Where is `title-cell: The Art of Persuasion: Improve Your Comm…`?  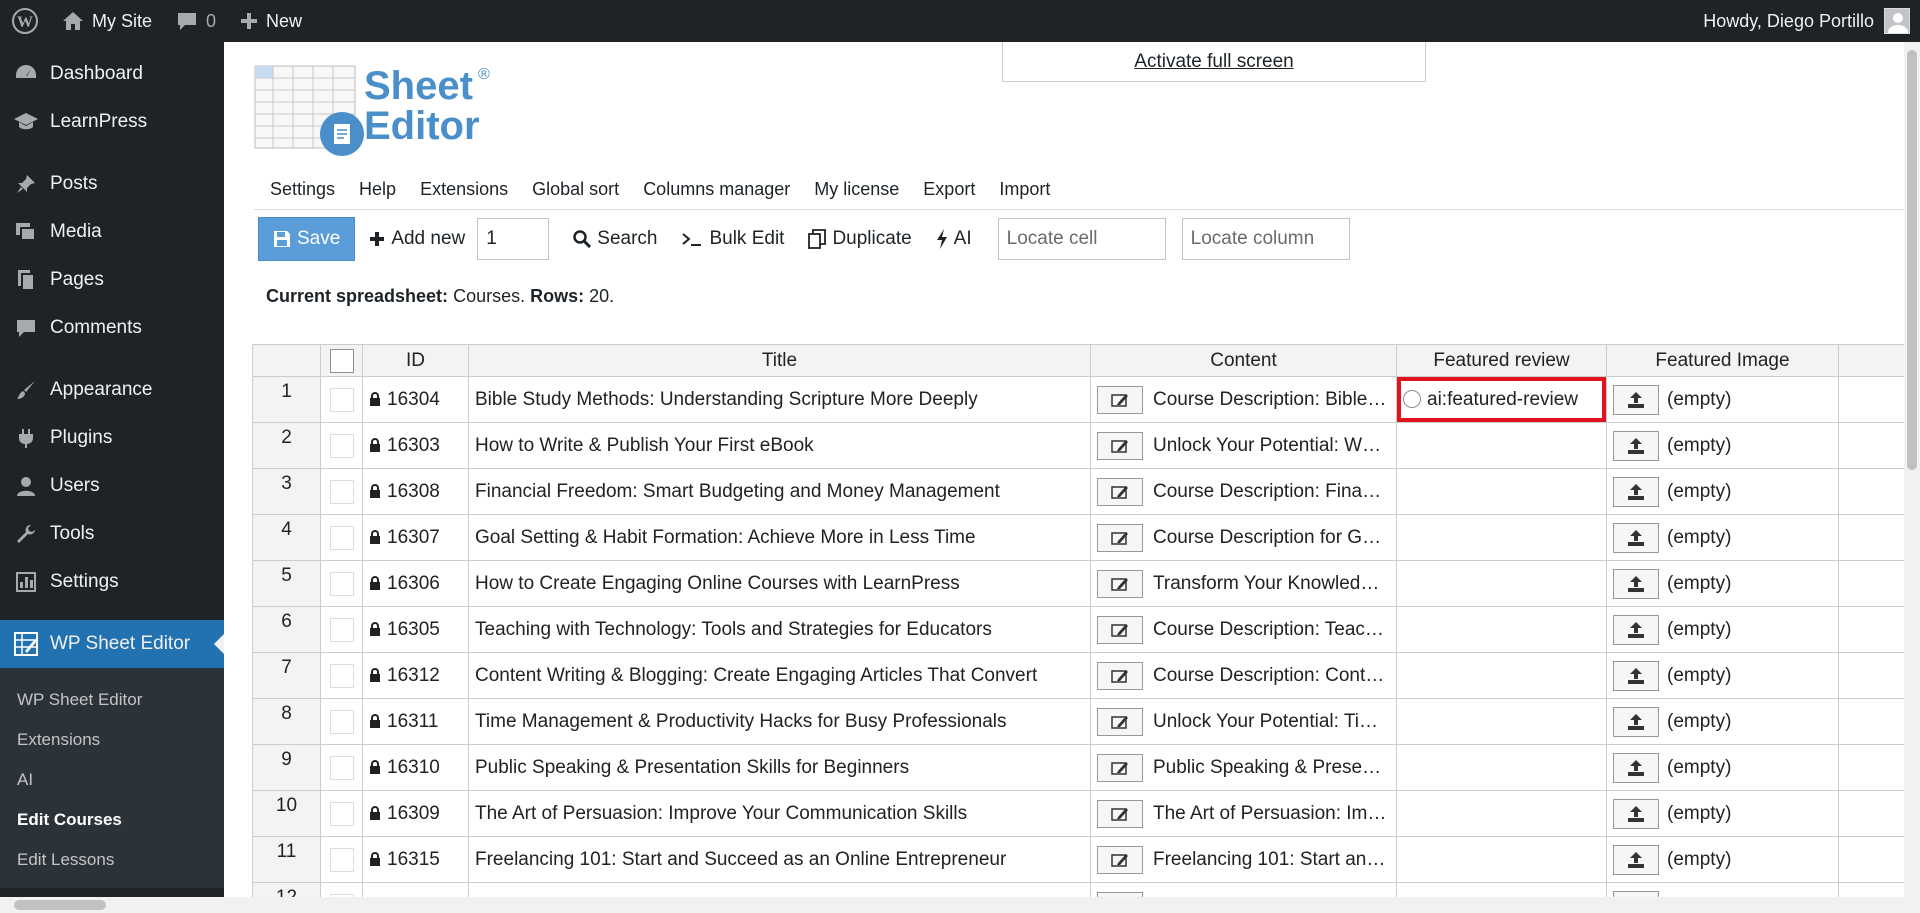 title-cell: The Art of Persuasion: Improve Your Comm… is located at coordinates (779, 813).